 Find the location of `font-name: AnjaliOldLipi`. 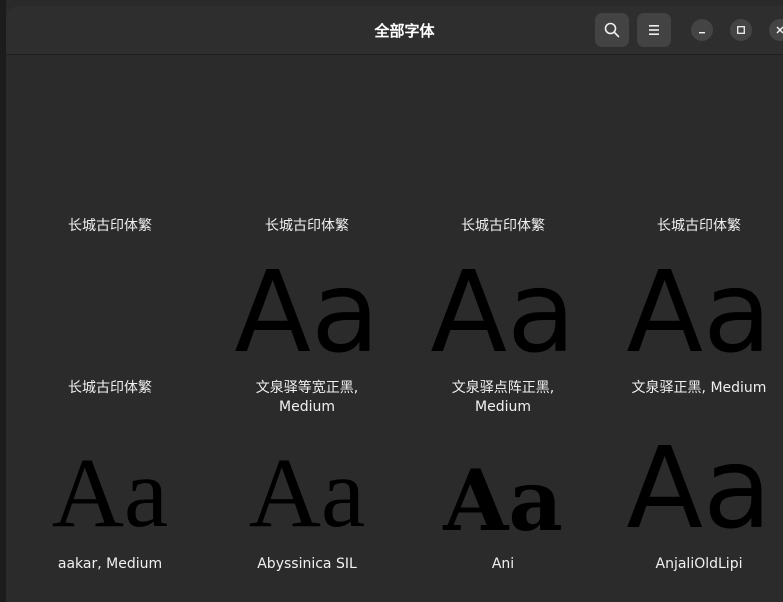

font-name: AnjaliOldLipi is located at coordinates (699, 564).